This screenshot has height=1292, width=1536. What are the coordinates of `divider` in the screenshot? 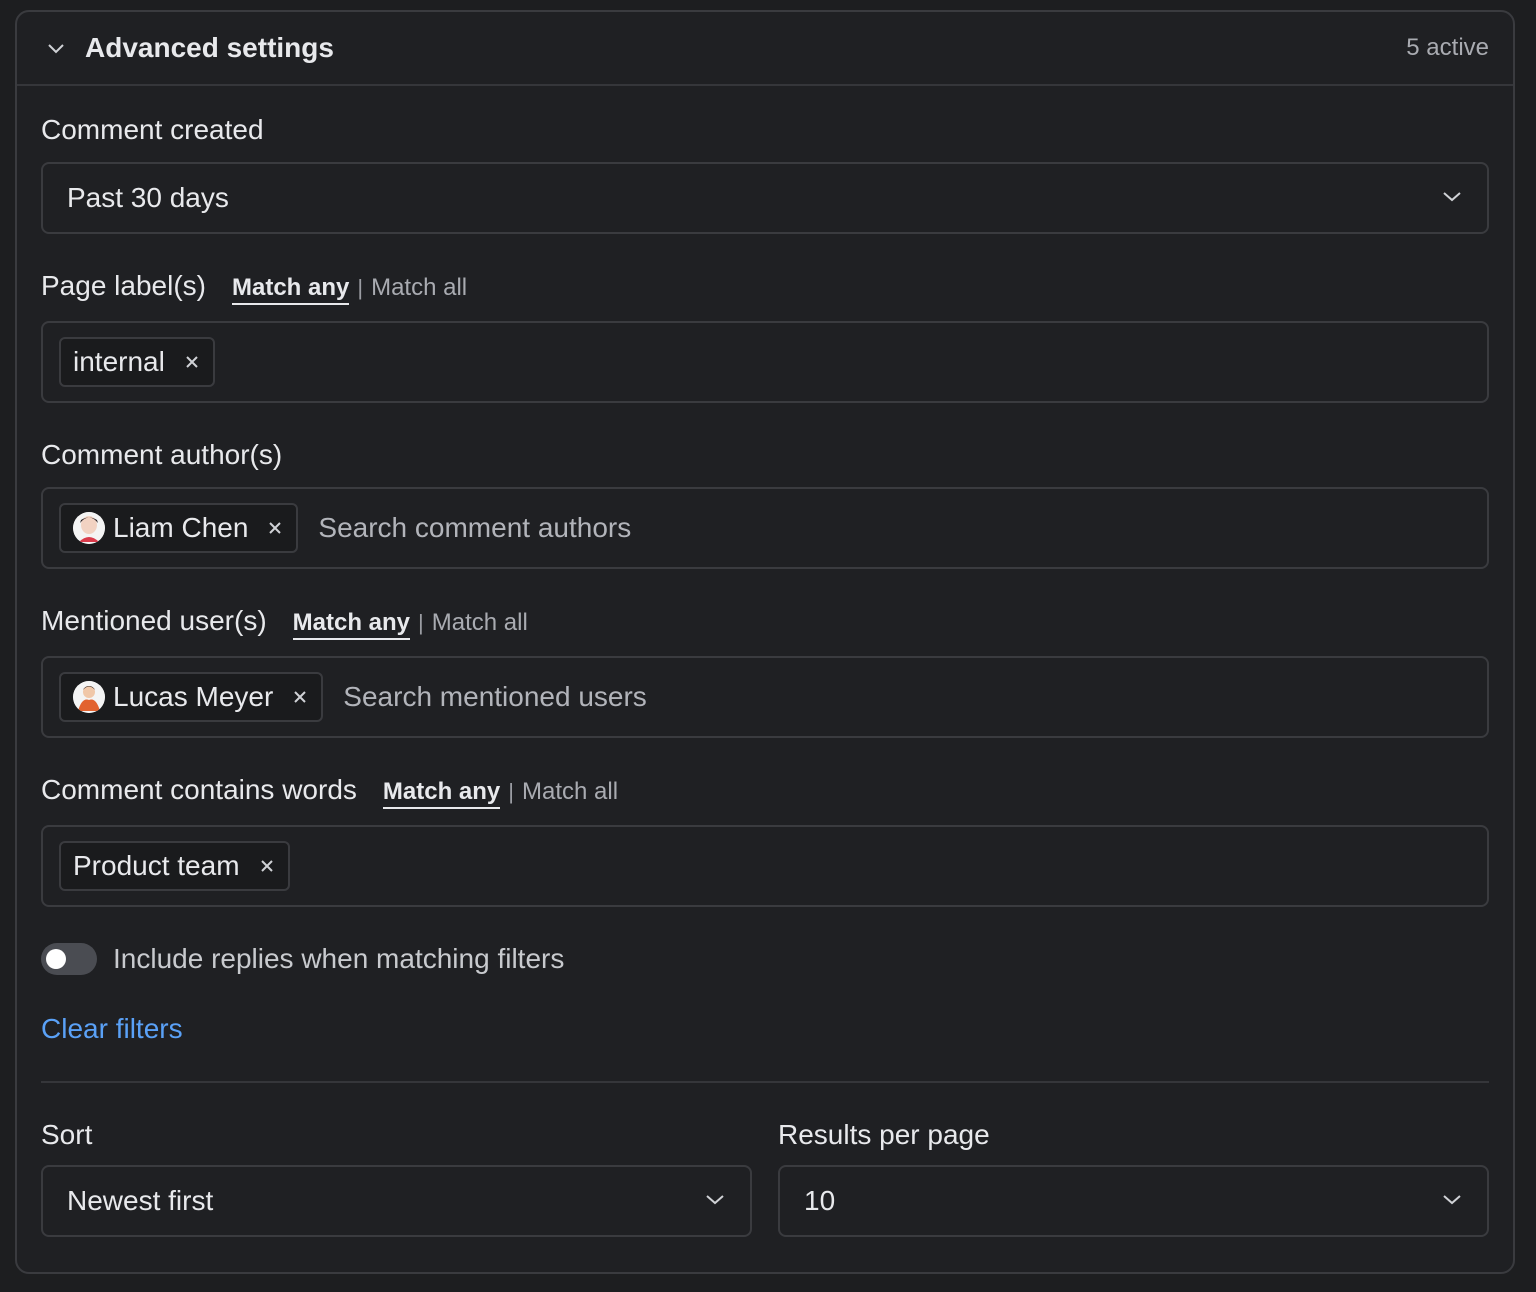 It's located at (765, 1082).